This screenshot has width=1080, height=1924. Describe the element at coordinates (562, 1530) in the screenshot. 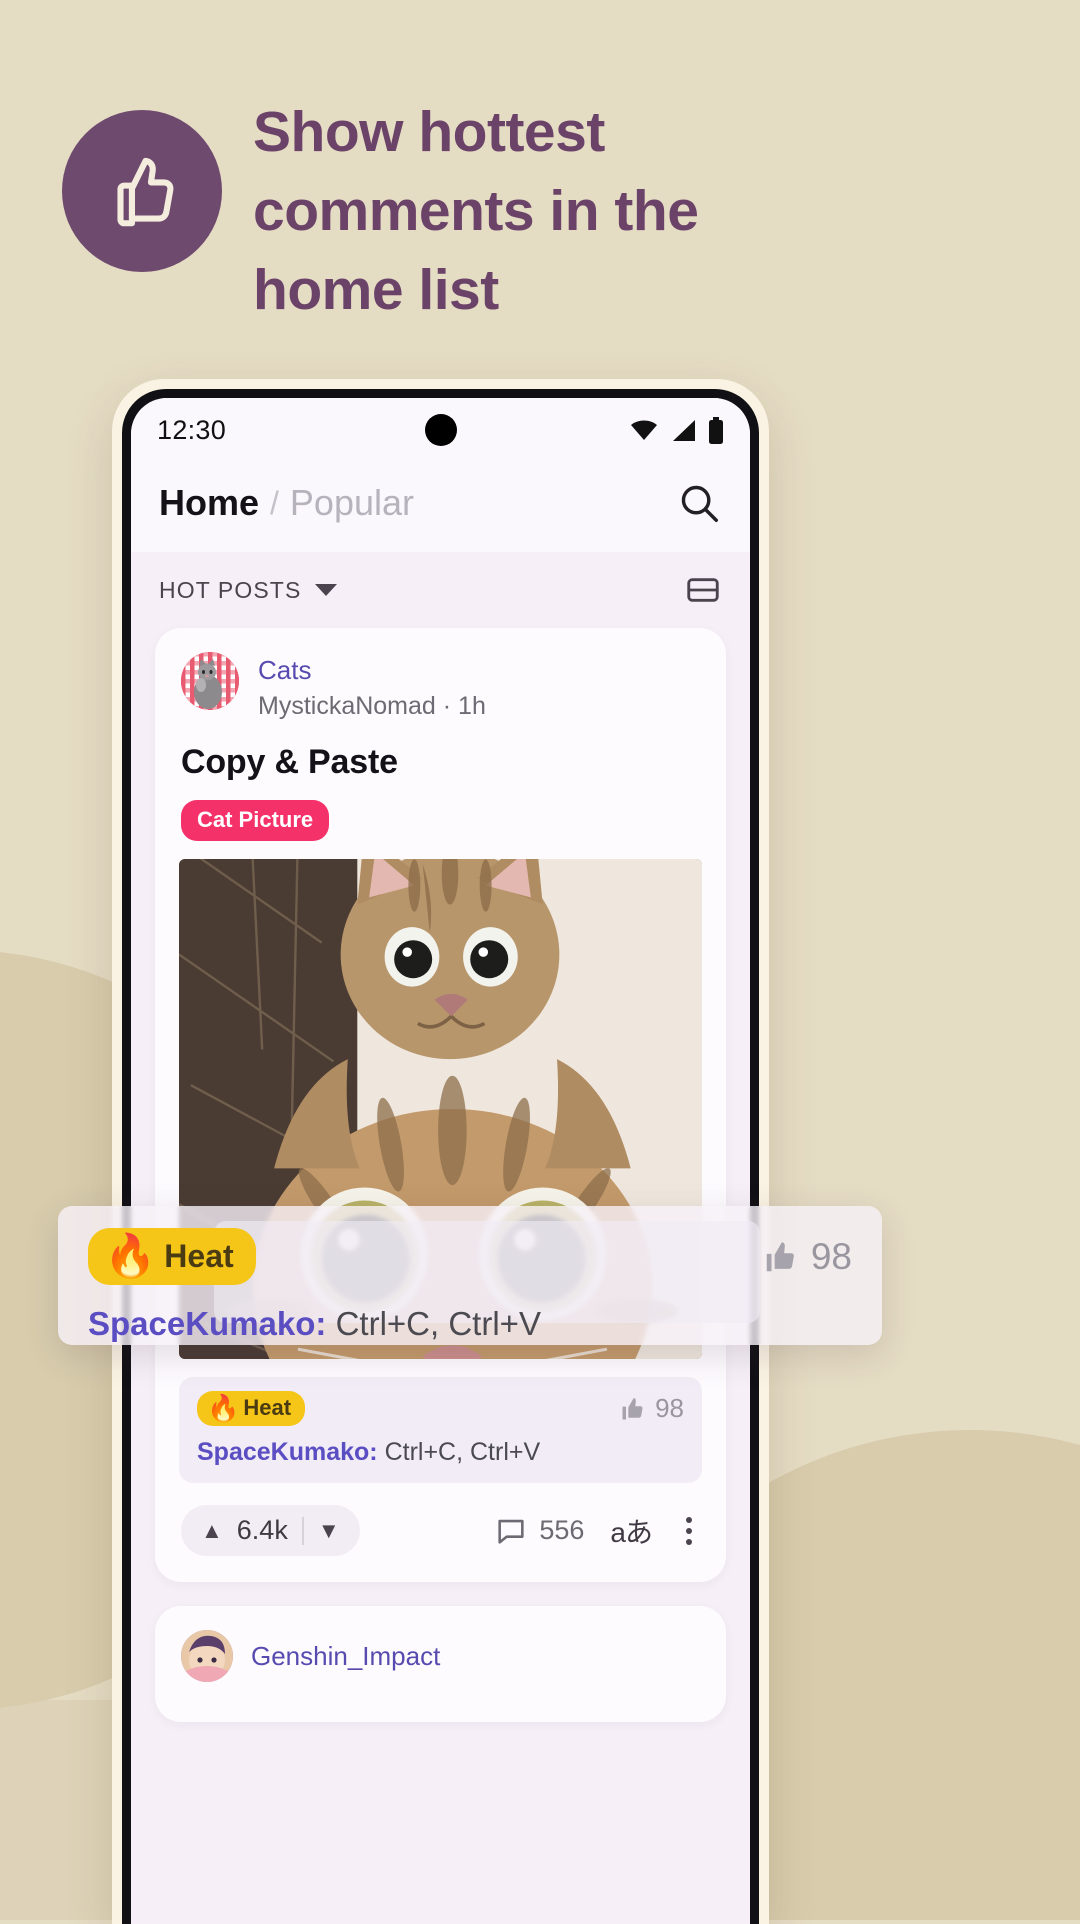

I see `comments-count: 556` at that location.